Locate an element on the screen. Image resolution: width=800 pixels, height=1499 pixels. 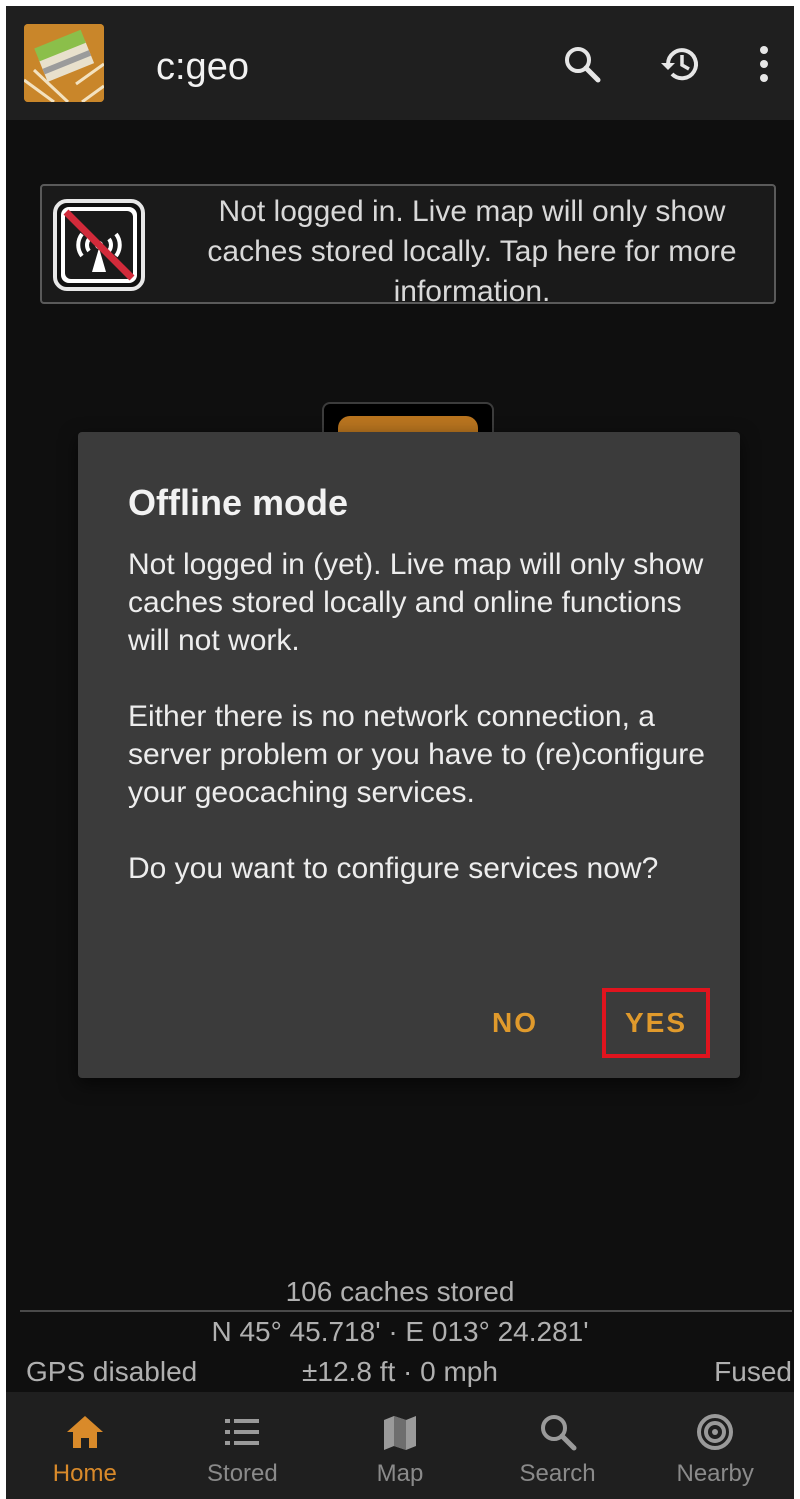
caches-stored-count: 106 caches stored is located at coordinates (400, 1291).